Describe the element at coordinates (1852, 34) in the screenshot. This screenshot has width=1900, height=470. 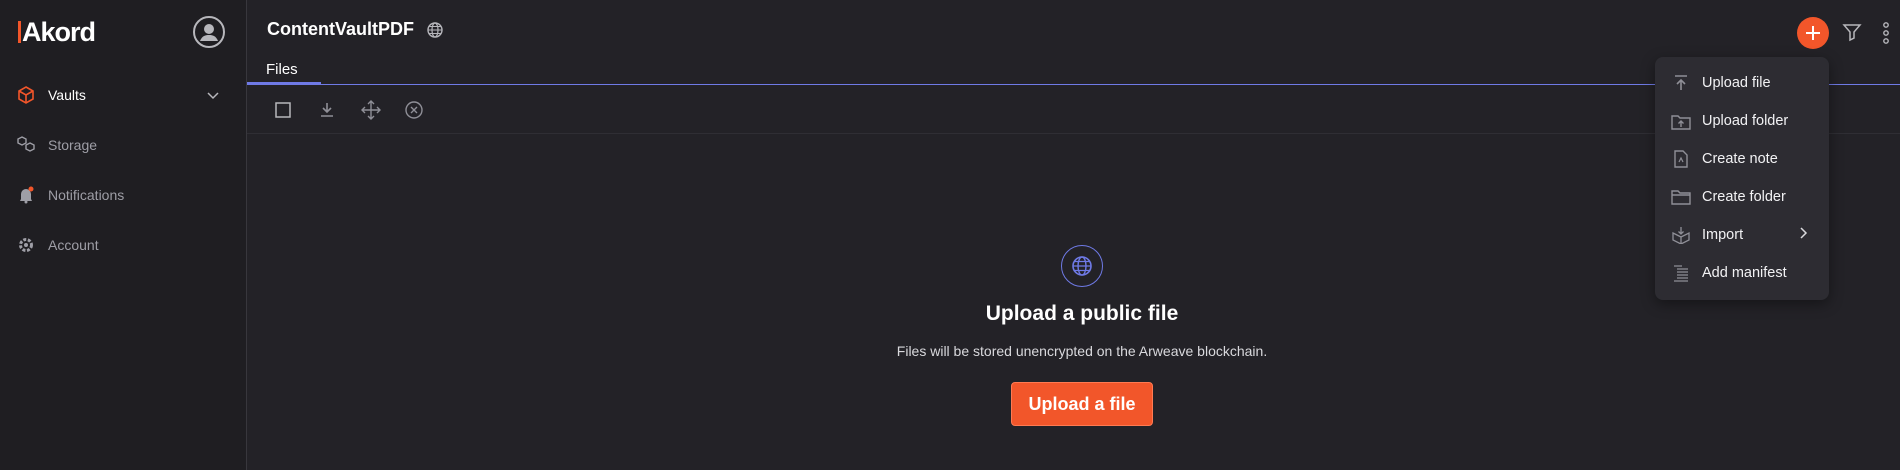
I see `filter-icon` at that location.